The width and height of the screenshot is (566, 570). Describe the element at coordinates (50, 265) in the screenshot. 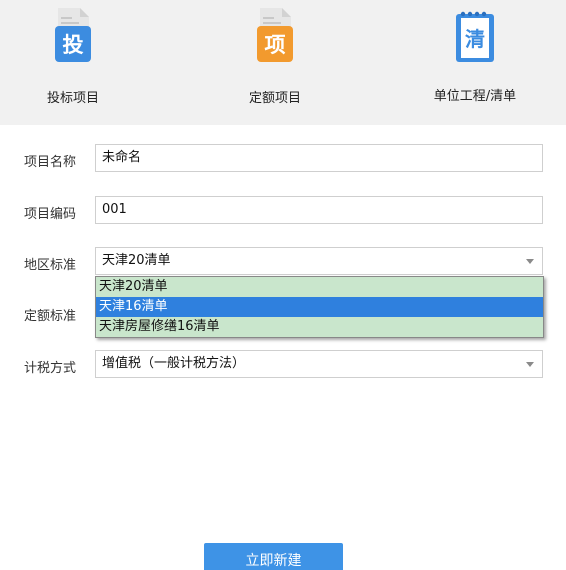

I see `region-standard-label: 地区标准` at that location.